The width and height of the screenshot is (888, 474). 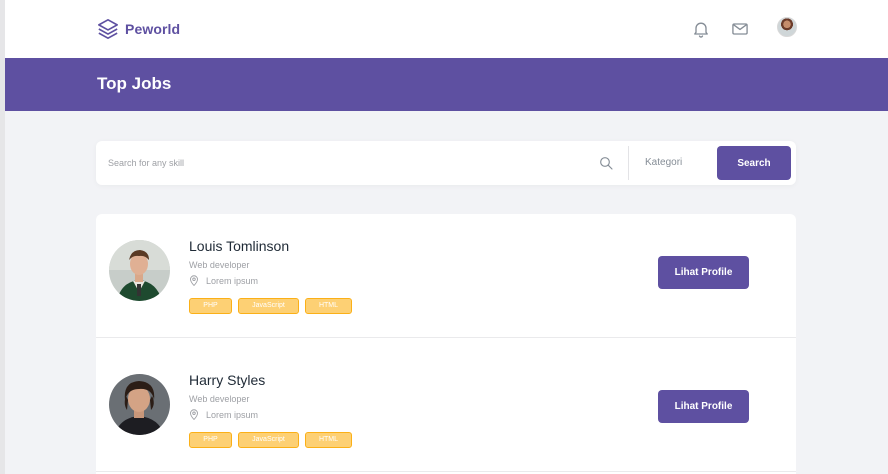 I want to click on profile-name: Harry Styles, so click(x=227, y=380).